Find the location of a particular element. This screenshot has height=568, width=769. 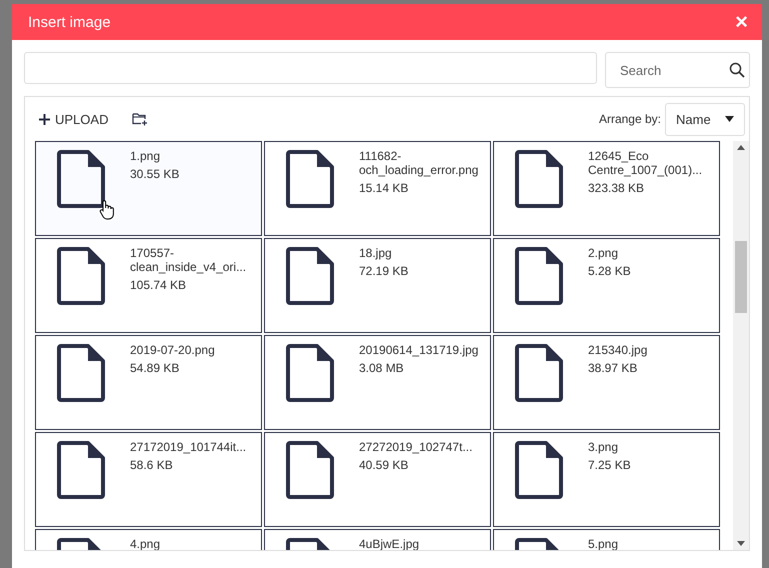

file-size: 30.55 KB is located at coordinates (155, 174).